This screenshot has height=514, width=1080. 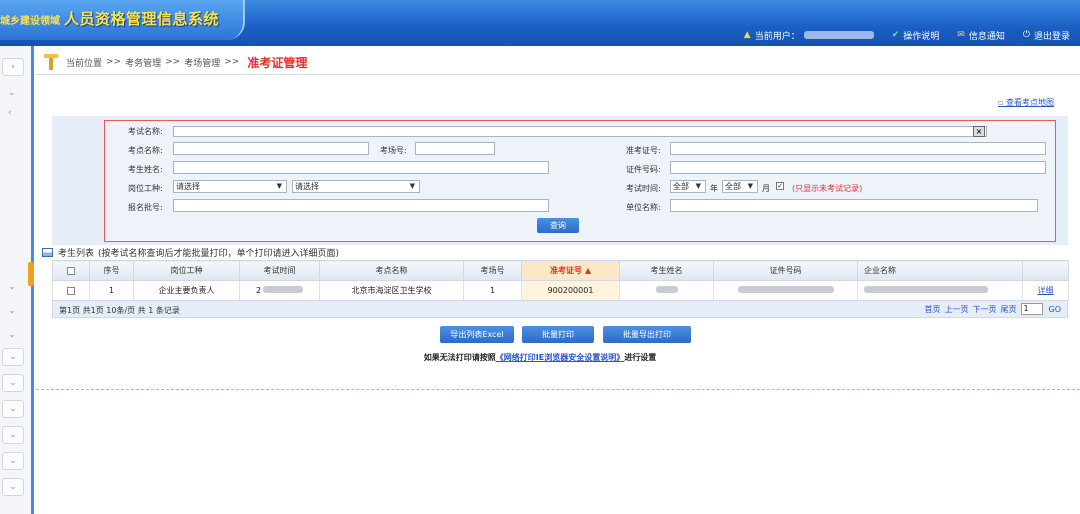 What do you see at coordinates (785, 270) in the screenshot?
I see `column-header: 证件号码` at bounding box center [785, 270].